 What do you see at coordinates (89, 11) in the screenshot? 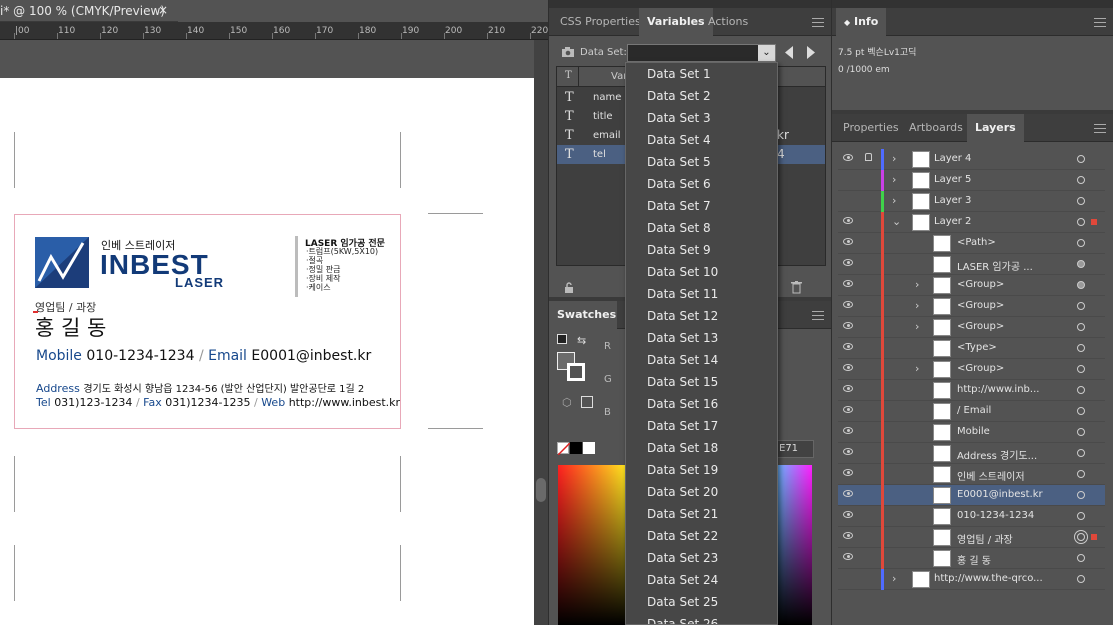
I see `document-tab: i* @ 100 % (CMYK/Preview) ×` at bounding box center [89, 11].